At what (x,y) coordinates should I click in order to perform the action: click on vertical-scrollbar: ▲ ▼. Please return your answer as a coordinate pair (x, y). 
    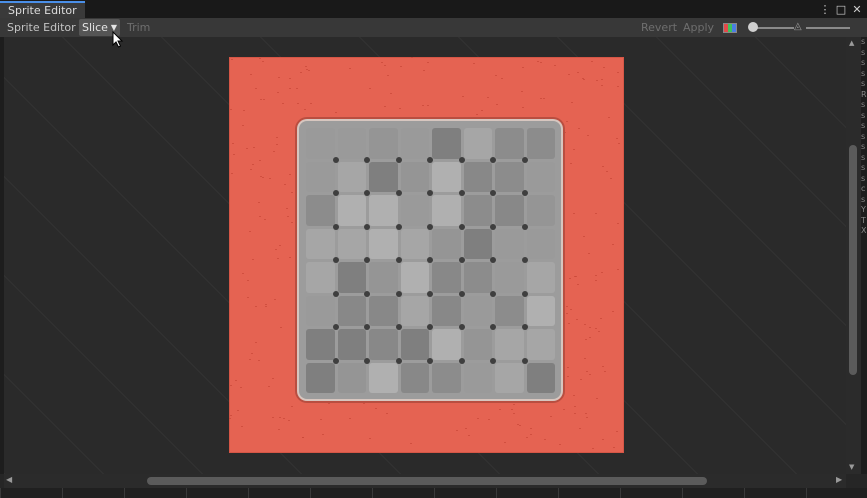
    Looking at the image, I should click on (853, 255).